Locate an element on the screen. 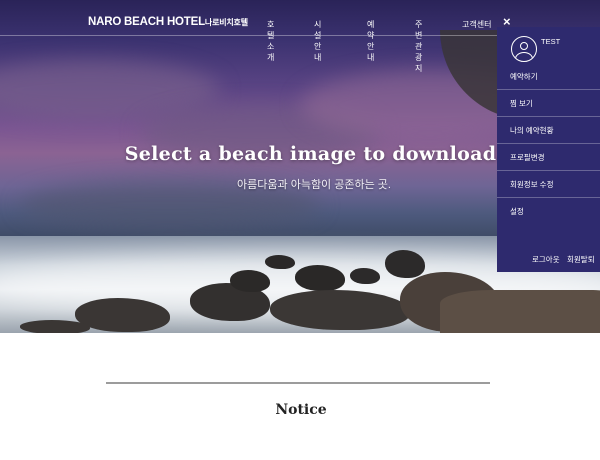  nav-item-hotel-intro: 호텔소개 is located at coordinates (270, 41).